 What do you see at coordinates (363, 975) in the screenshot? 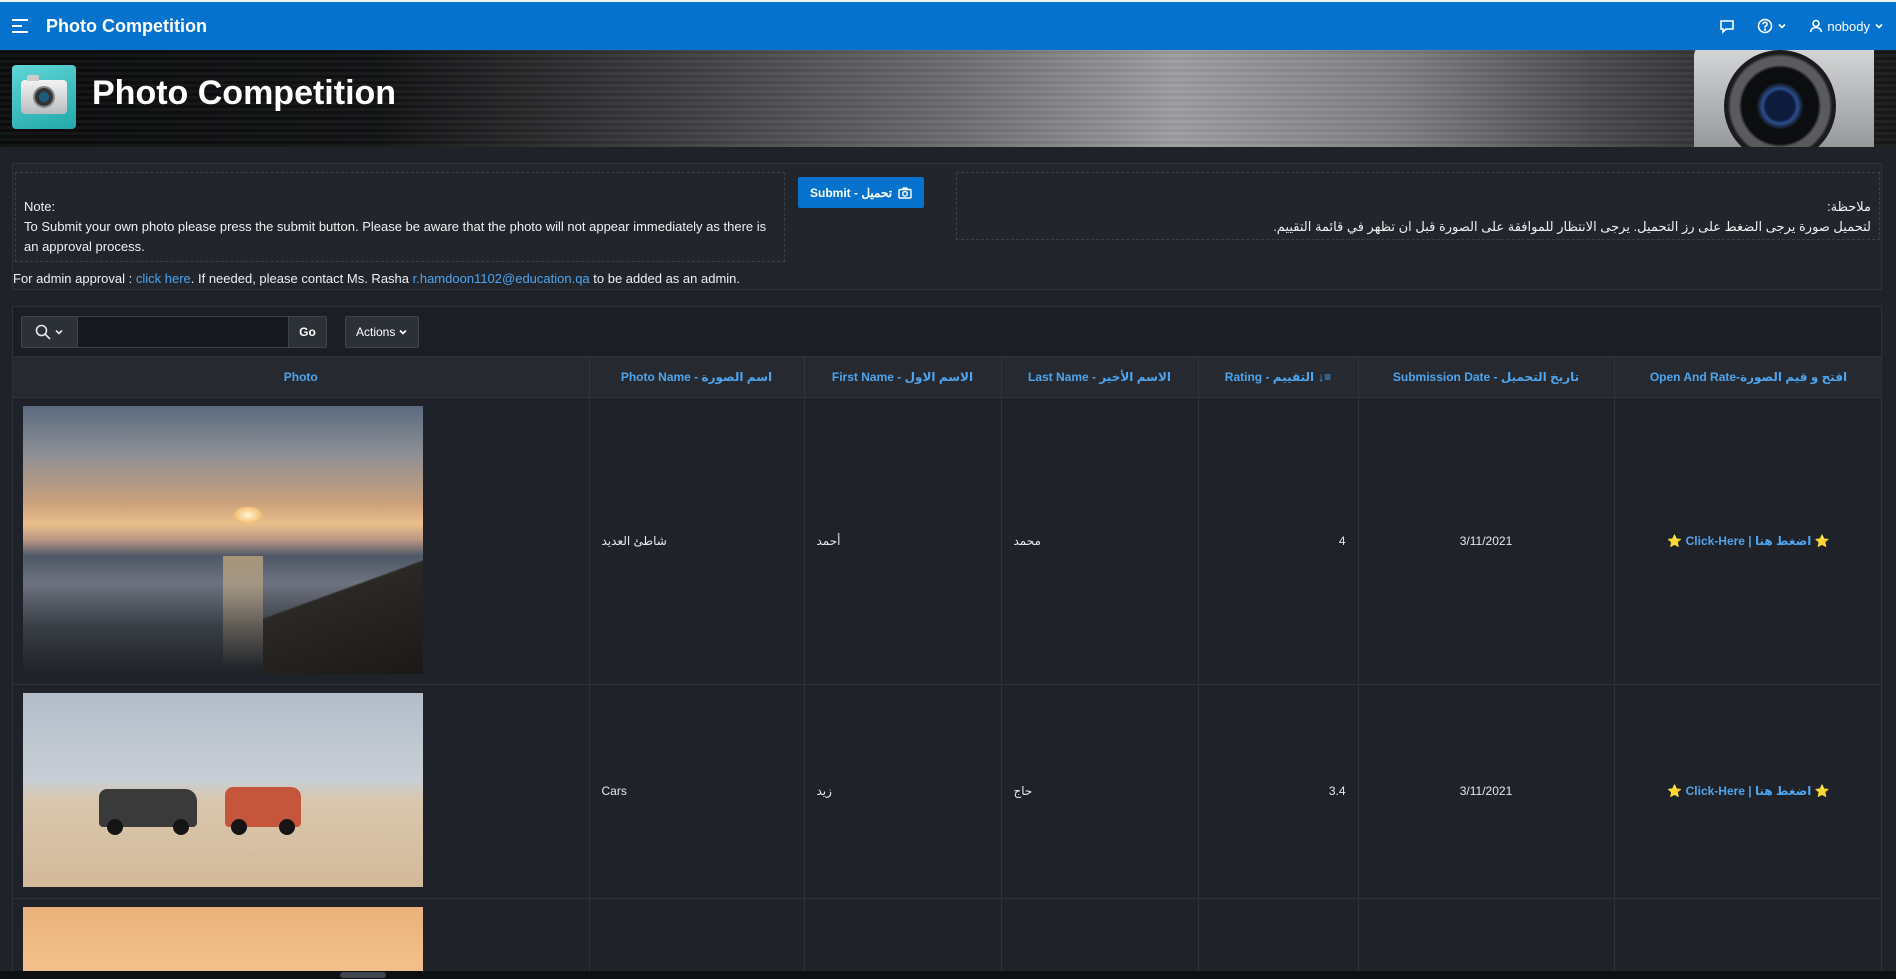
I see `scrollbar-thumb` at bounding box center [363, 975].